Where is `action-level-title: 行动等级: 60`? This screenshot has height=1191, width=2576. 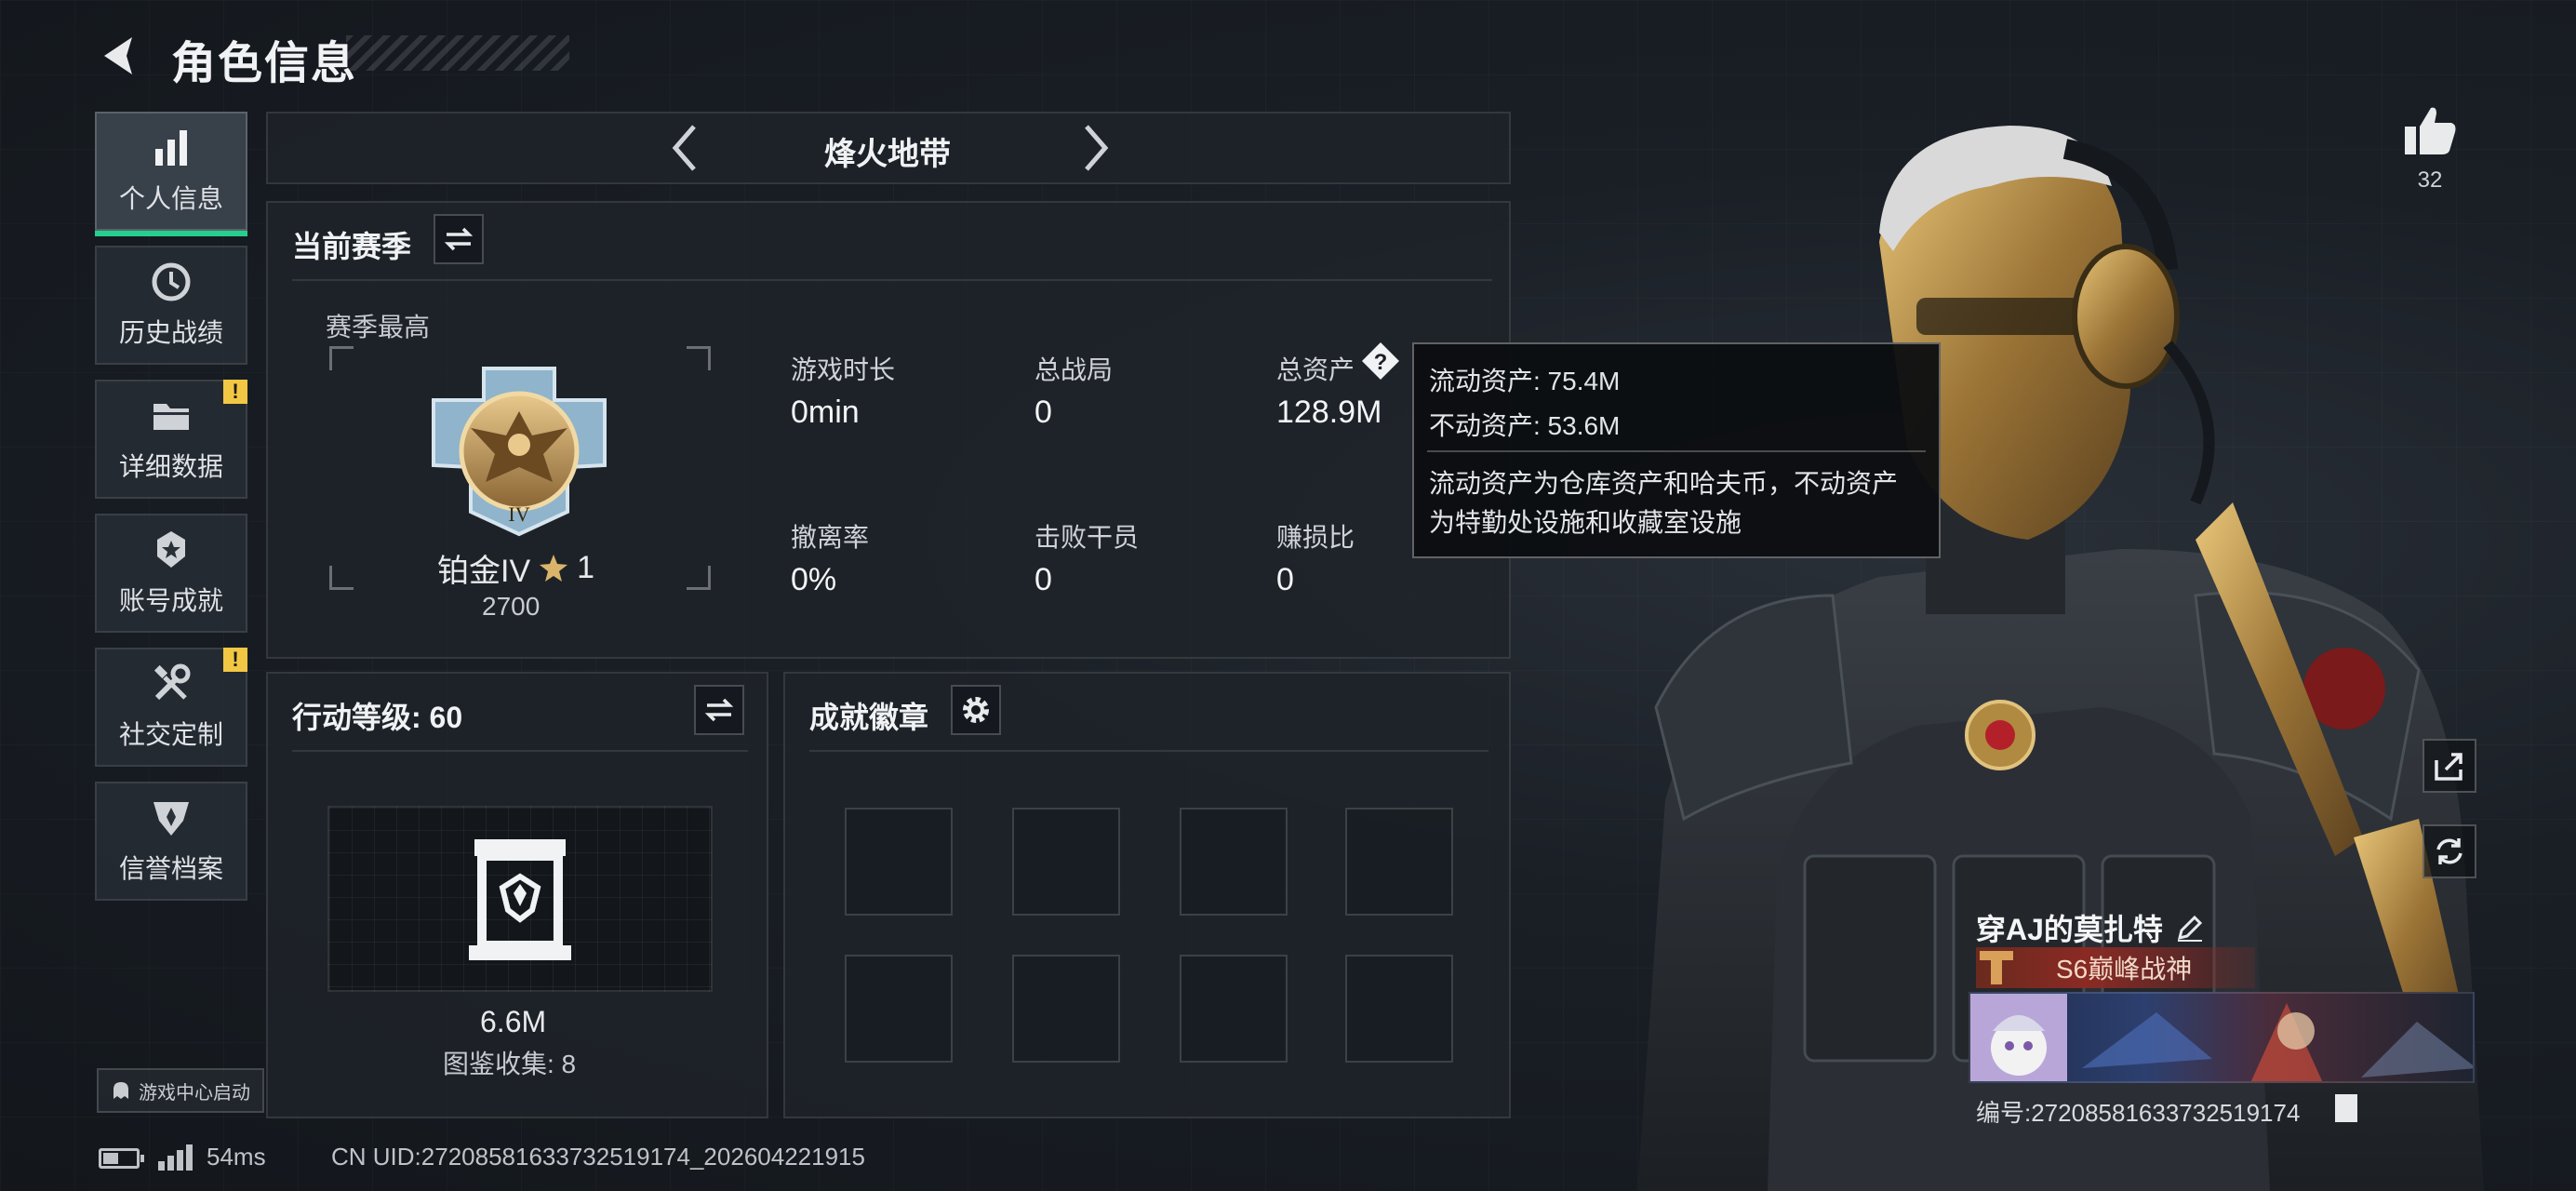
action-level-title: 行动等级: 60 is located at coordinates (377, 717).